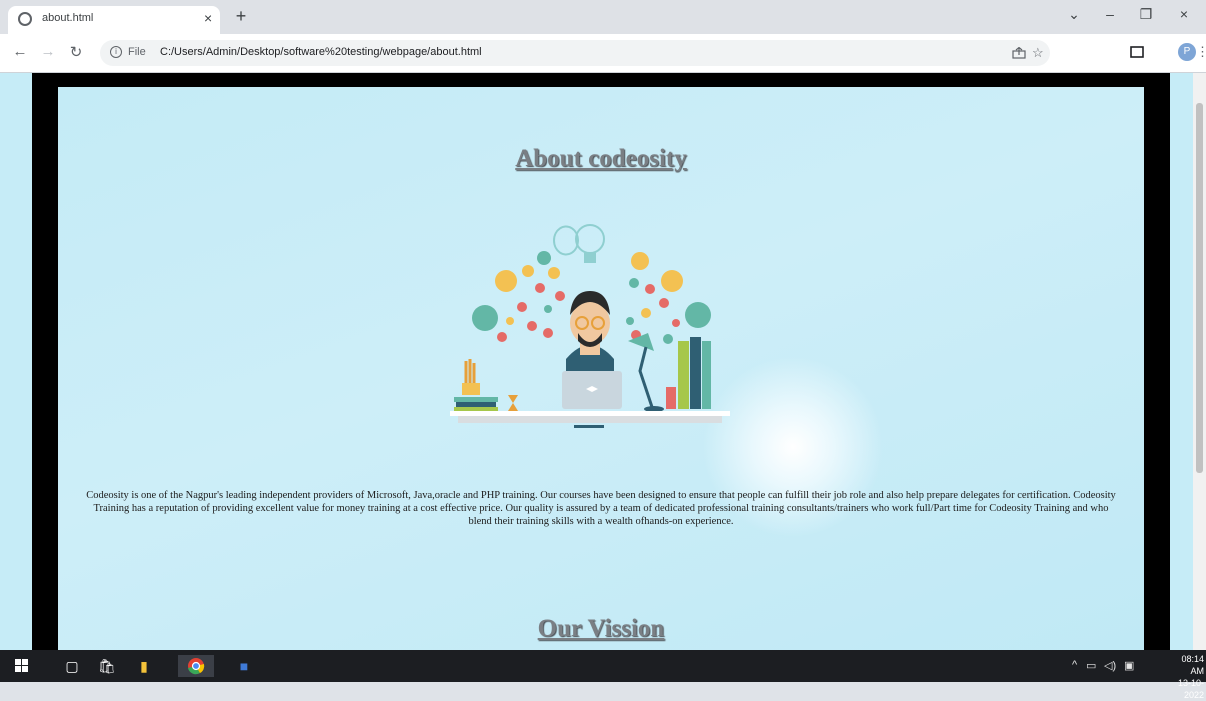  Describe the element at coordinates (646, 372) in the screenshot. I see `desk-lamp-icon` at that location.